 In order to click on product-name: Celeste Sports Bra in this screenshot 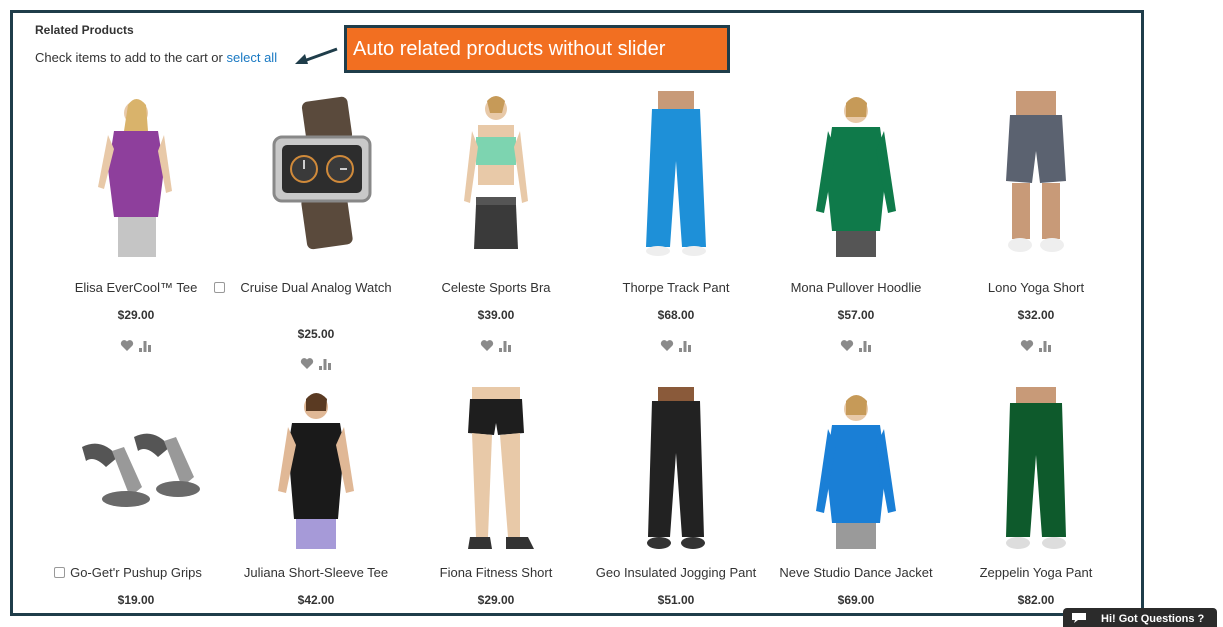, I will do `click(496, 288)`.